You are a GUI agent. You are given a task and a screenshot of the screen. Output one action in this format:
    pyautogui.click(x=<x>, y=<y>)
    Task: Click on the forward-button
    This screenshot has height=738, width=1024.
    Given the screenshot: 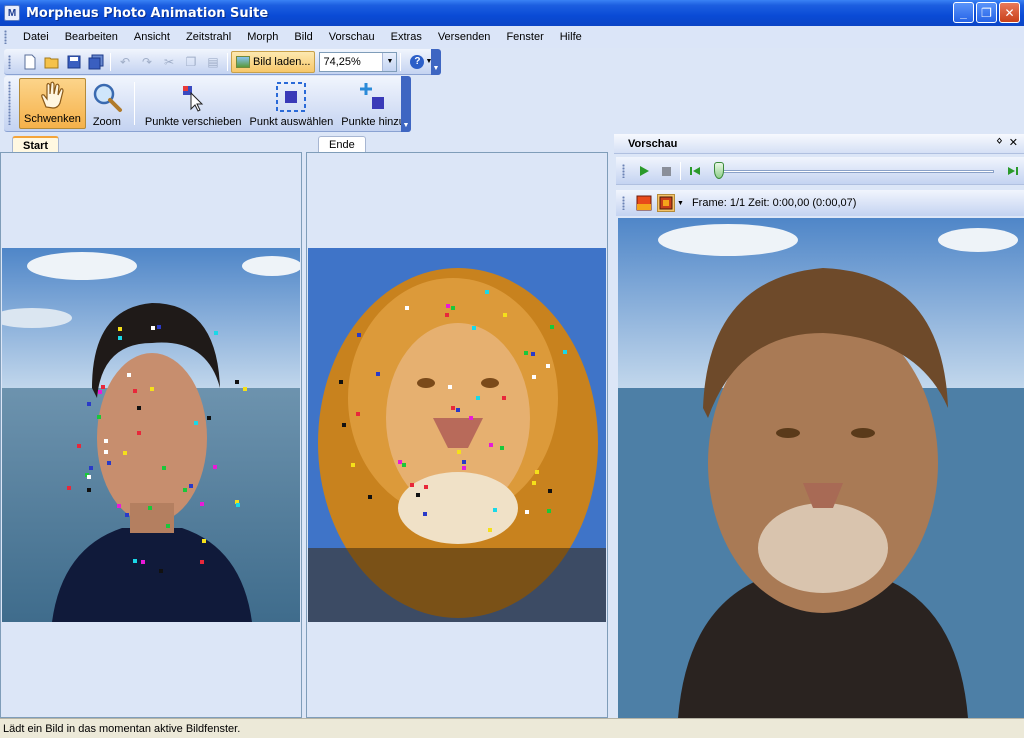 What is the action you would take?
    pyautogui.click(x=1013, y=171)
    